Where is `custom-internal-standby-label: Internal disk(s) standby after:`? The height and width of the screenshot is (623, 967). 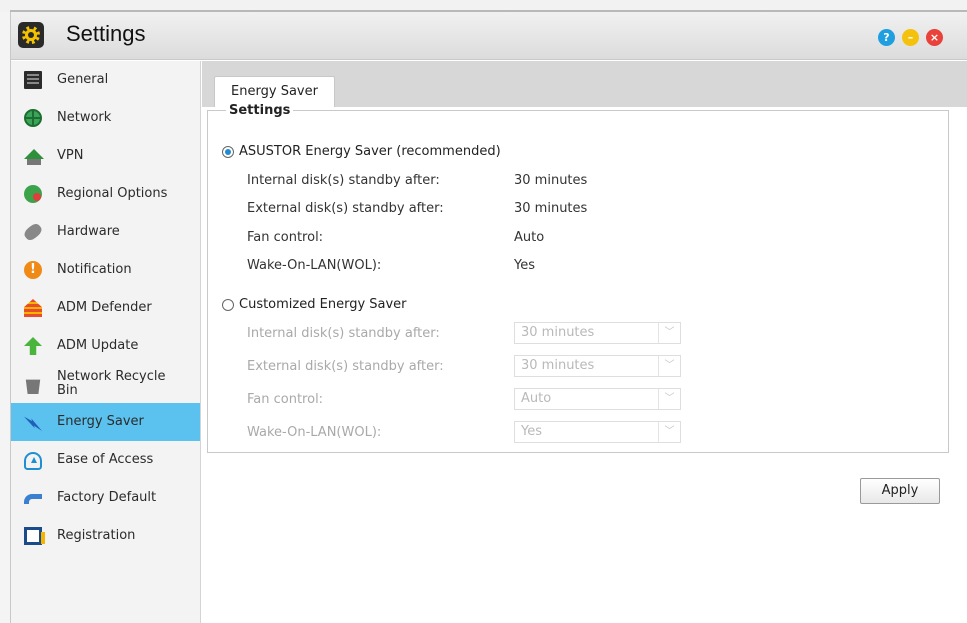 custom-internal-standby-label: Internal disk(s) standby after: is located at coordinates (343, 333).